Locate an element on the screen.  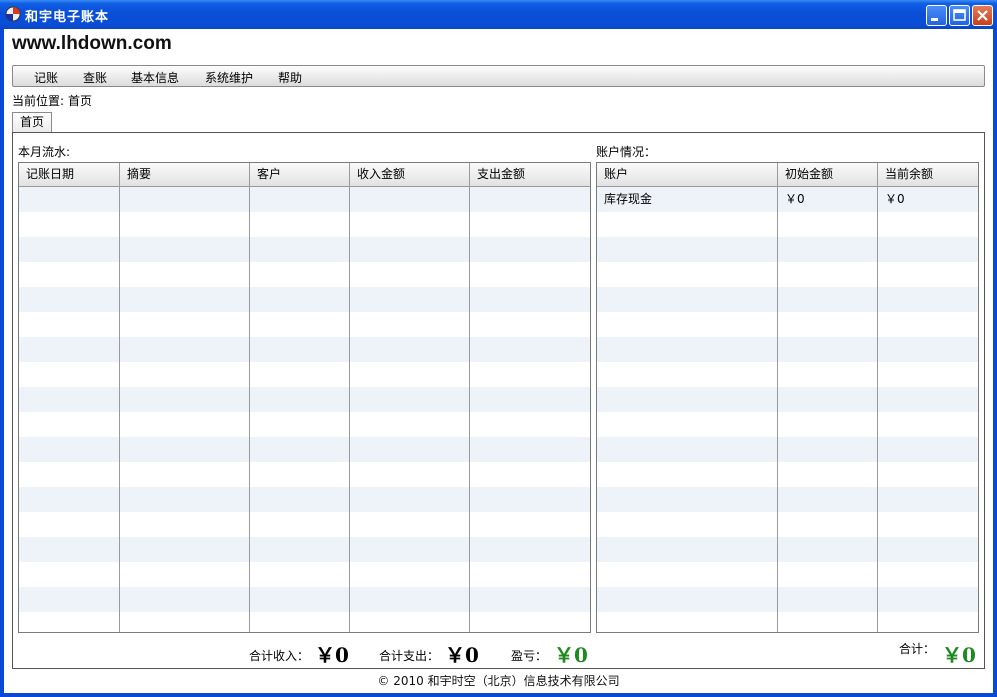
col-header-income: 收入金额 is located at coordinates (410, 175).